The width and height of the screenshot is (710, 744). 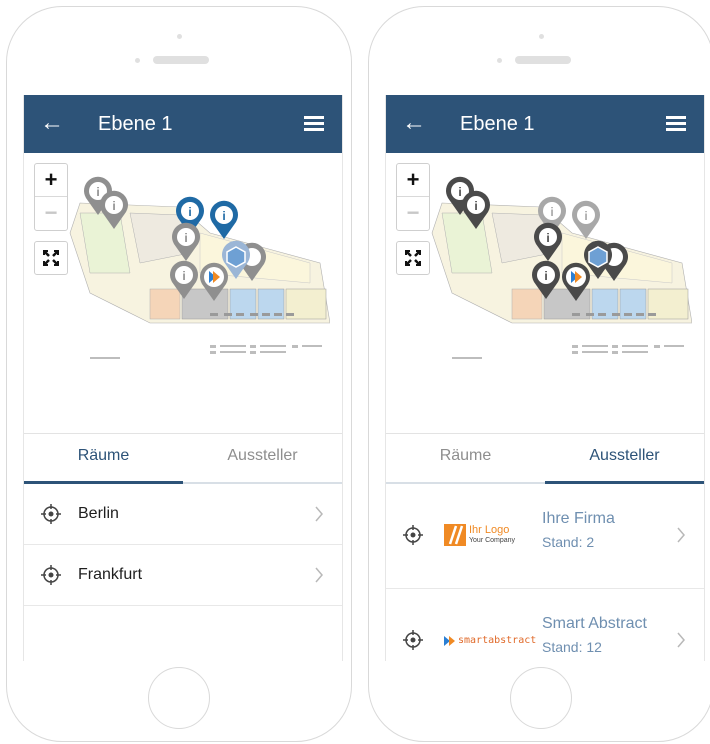 I want to click on info-pin-blue: i, so click(x=224, y=219).